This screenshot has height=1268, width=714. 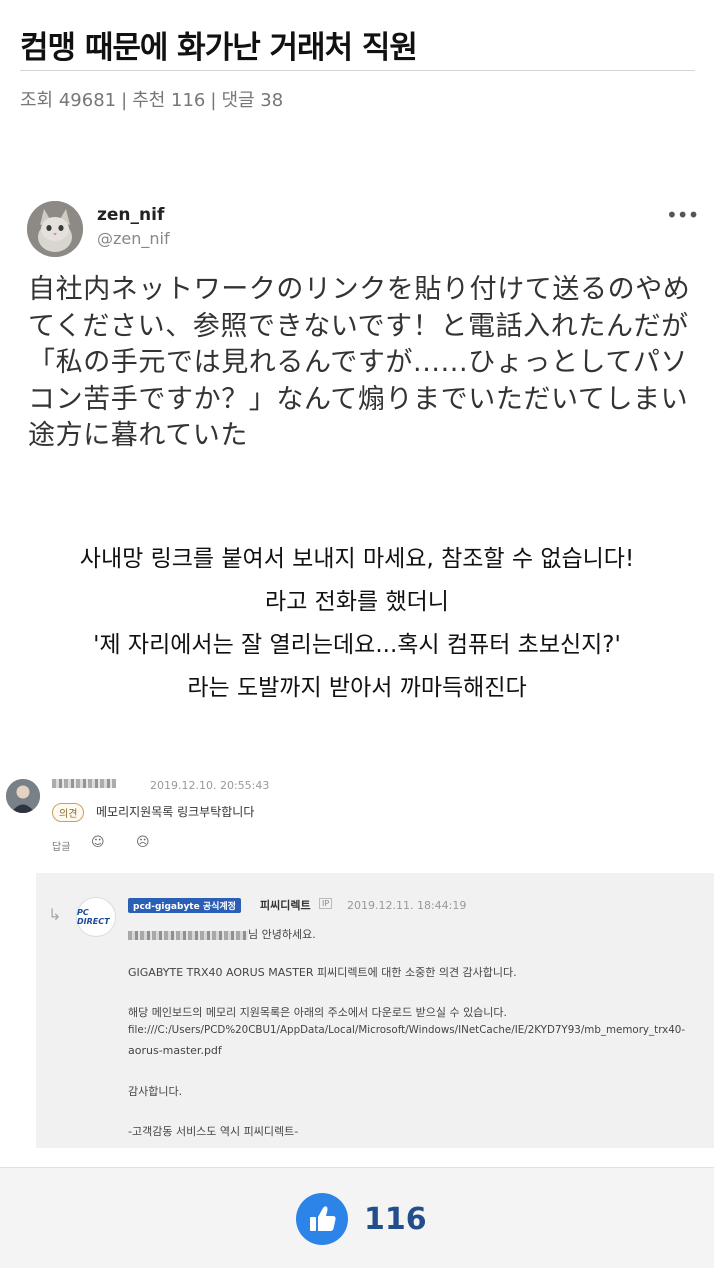 I want to click on commenter-avatar, so click(x=23, y=796).